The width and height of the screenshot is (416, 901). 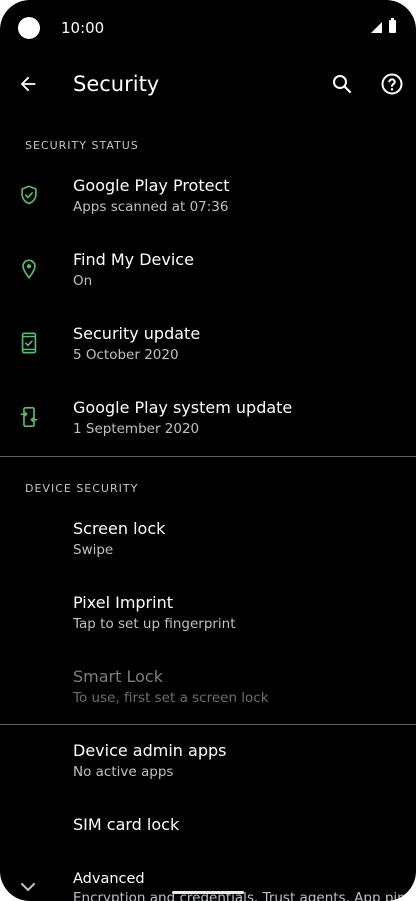 What do you see at coordinates (376, 27) in the screenshot?
I see `signal-icon` at bounding box center [376, 27].